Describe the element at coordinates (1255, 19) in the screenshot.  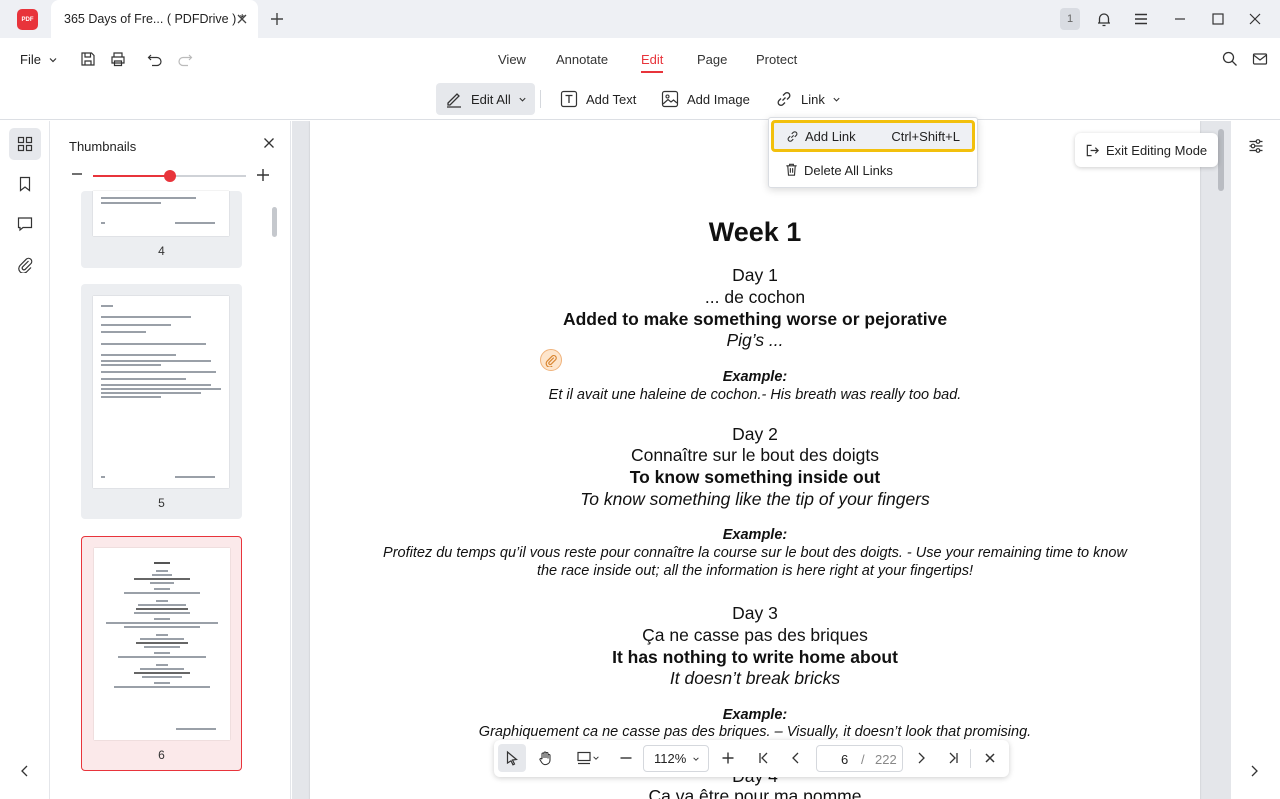
I see `close-window-icon` at that location.